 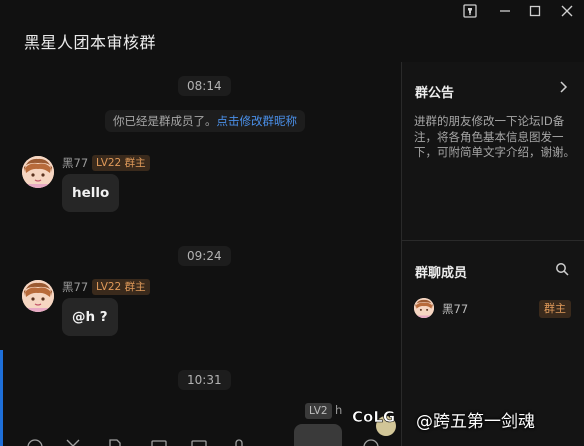 What do you see at coordinates (90, 317) in the screenshot?
I see `message-bubble: @h ?` at bounding box center [90, 317].